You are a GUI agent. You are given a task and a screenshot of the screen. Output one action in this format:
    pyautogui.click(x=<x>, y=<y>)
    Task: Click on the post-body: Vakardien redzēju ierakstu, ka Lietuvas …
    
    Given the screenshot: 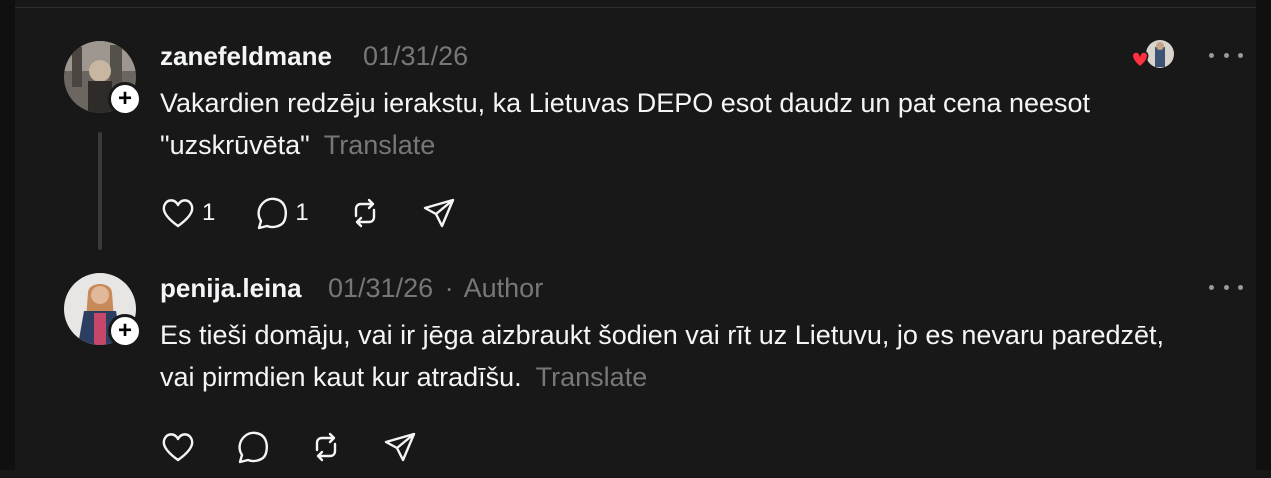 What is the action you would take?
    pyautogui.click(x=625, y=124)
    